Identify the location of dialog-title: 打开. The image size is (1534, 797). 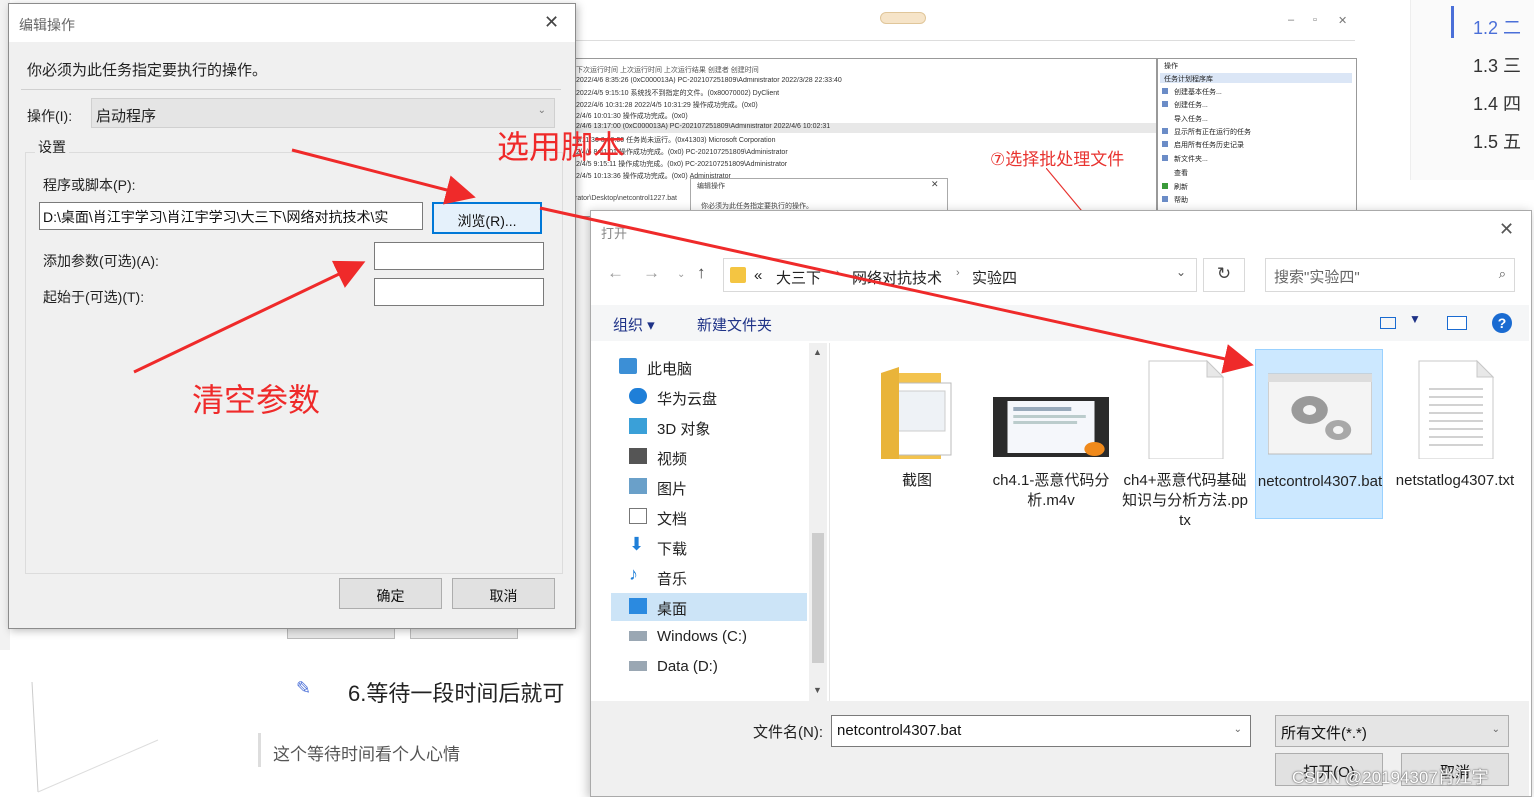
(614, 233).